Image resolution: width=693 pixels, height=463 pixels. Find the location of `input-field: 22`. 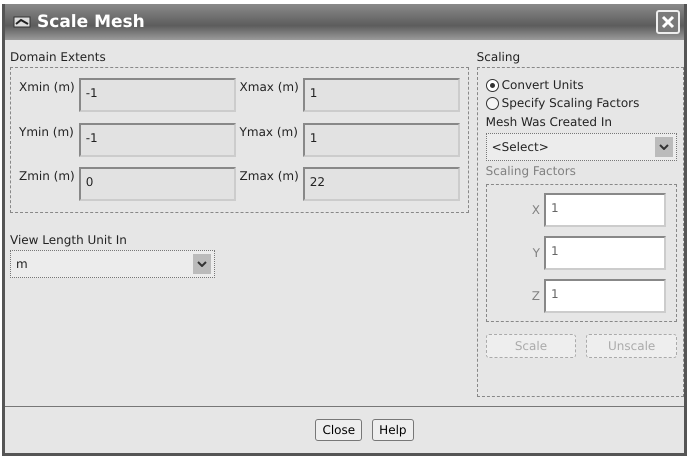

input-field: 22 is located at coordinates (381, 184).